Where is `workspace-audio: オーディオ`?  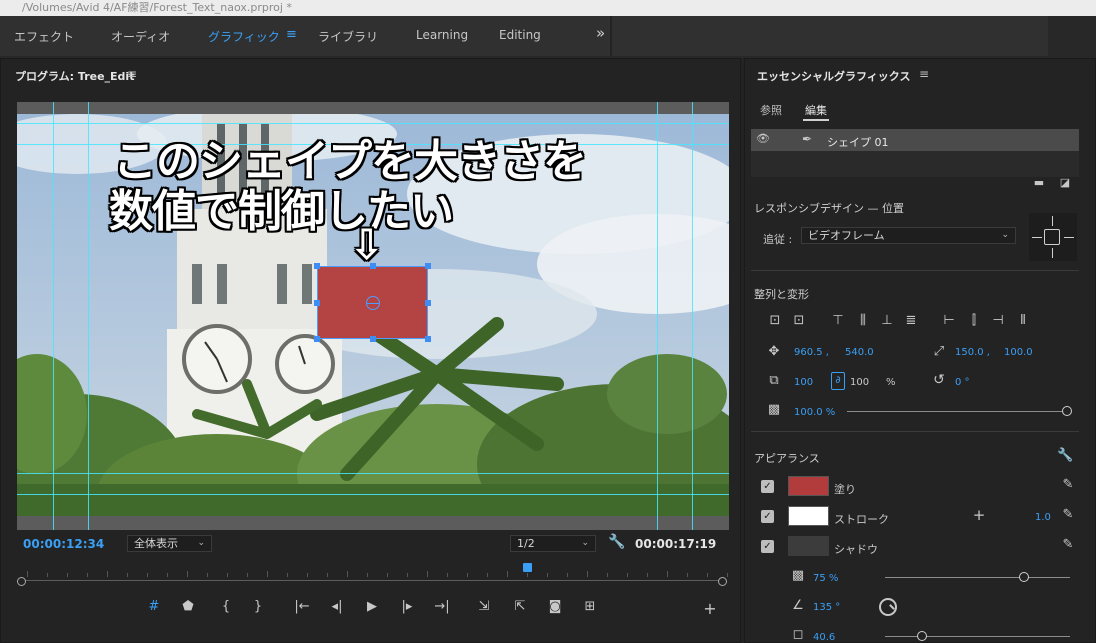
workspace-audio: オーディオ is located at coordinates (140, 36).